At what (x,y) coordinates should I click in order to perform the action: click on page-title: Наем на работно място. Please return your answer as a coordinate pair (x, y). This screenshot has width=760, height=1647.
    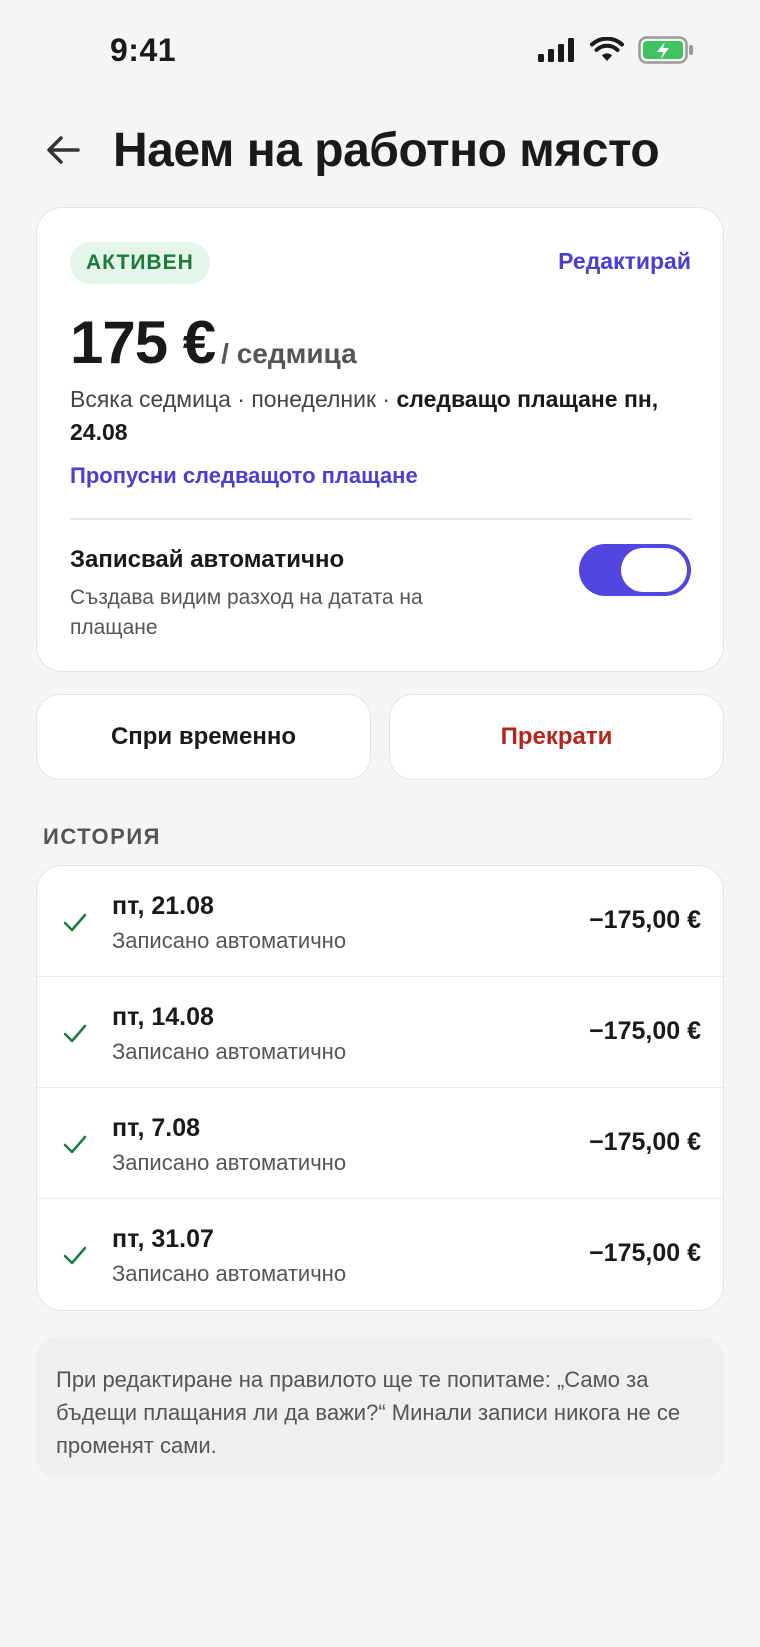
    Looking at the image, I should click on (386, 150).